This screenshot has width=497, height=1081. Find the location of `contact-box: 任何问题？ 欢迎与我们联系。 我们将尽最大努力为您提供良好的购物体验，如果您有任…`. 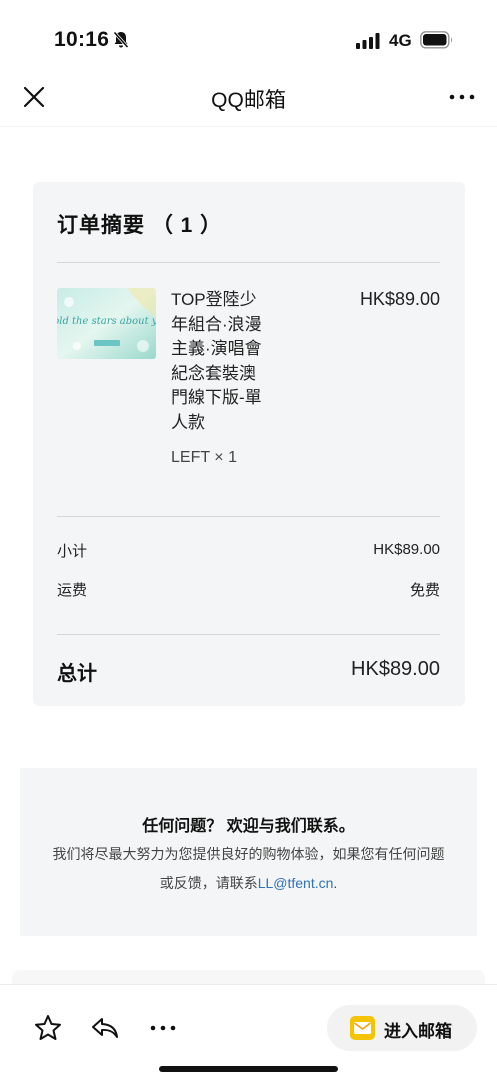

contact-box: 任何问题？ 欢迎与我们联系。 我们将尽最大努力为您提供良好的购物体验，如果您有任… is located at coordinates (248, 852).